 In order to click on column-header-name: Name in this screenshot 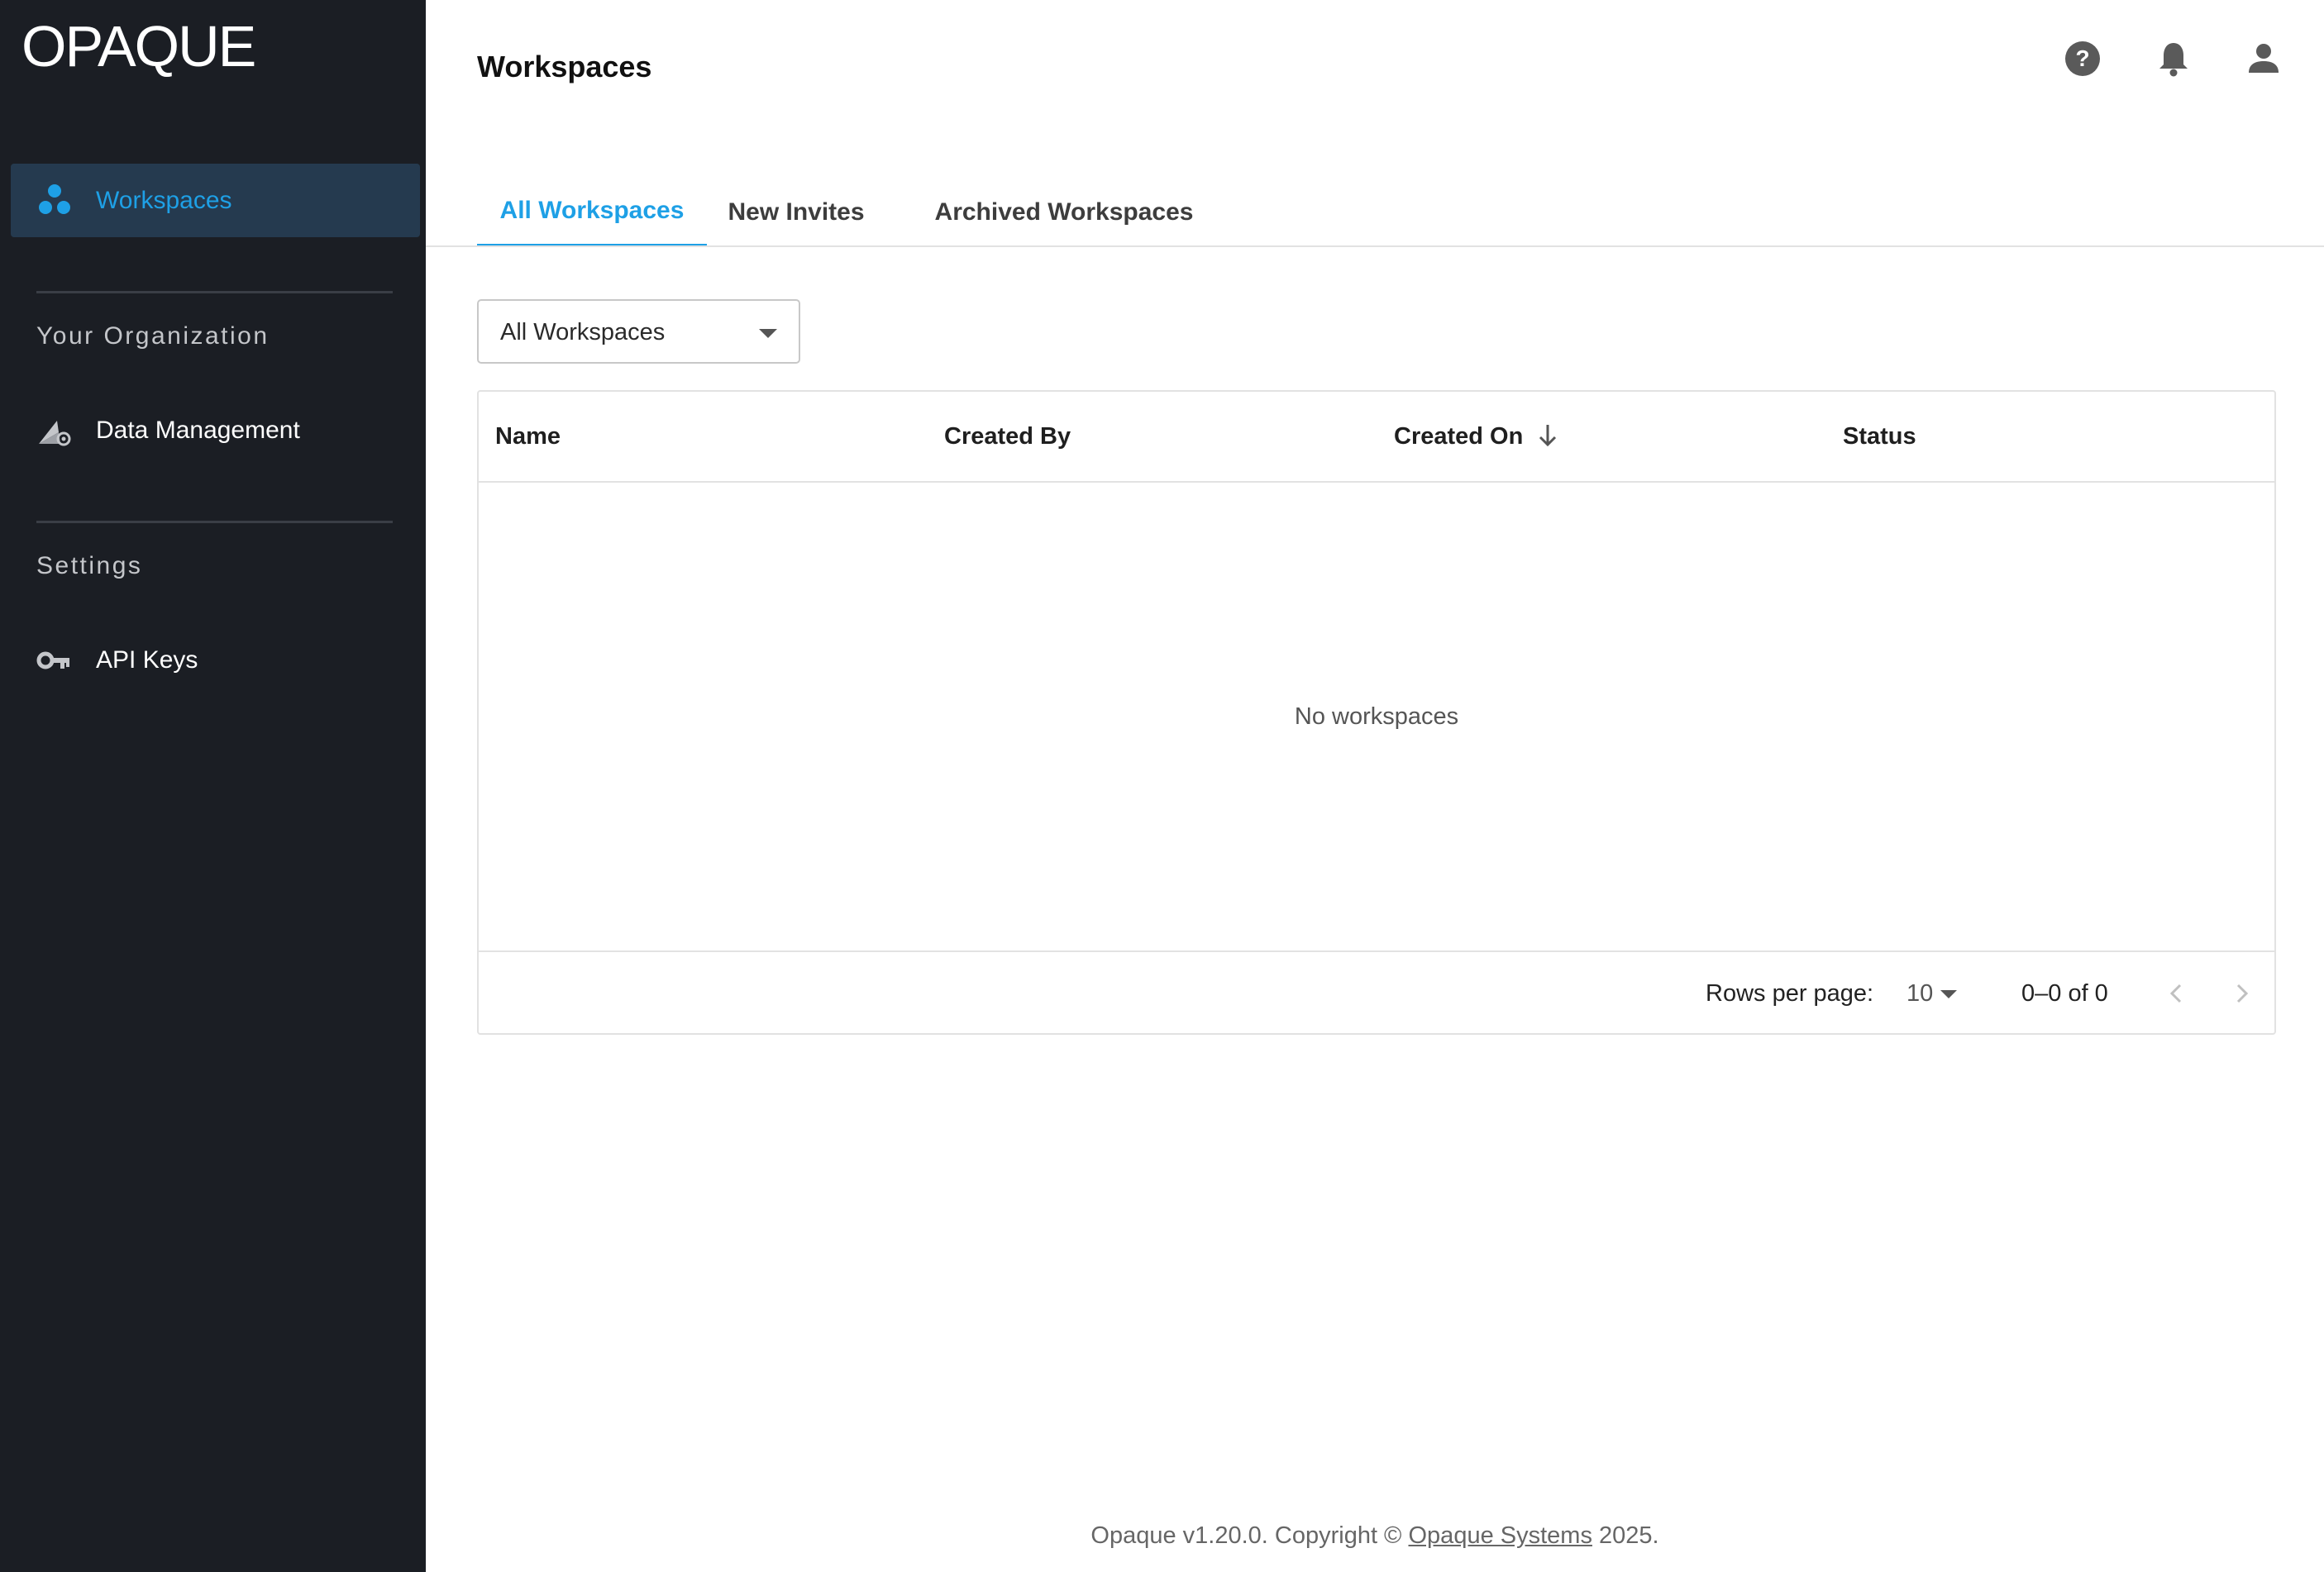, I will do `click(528, 436)`.